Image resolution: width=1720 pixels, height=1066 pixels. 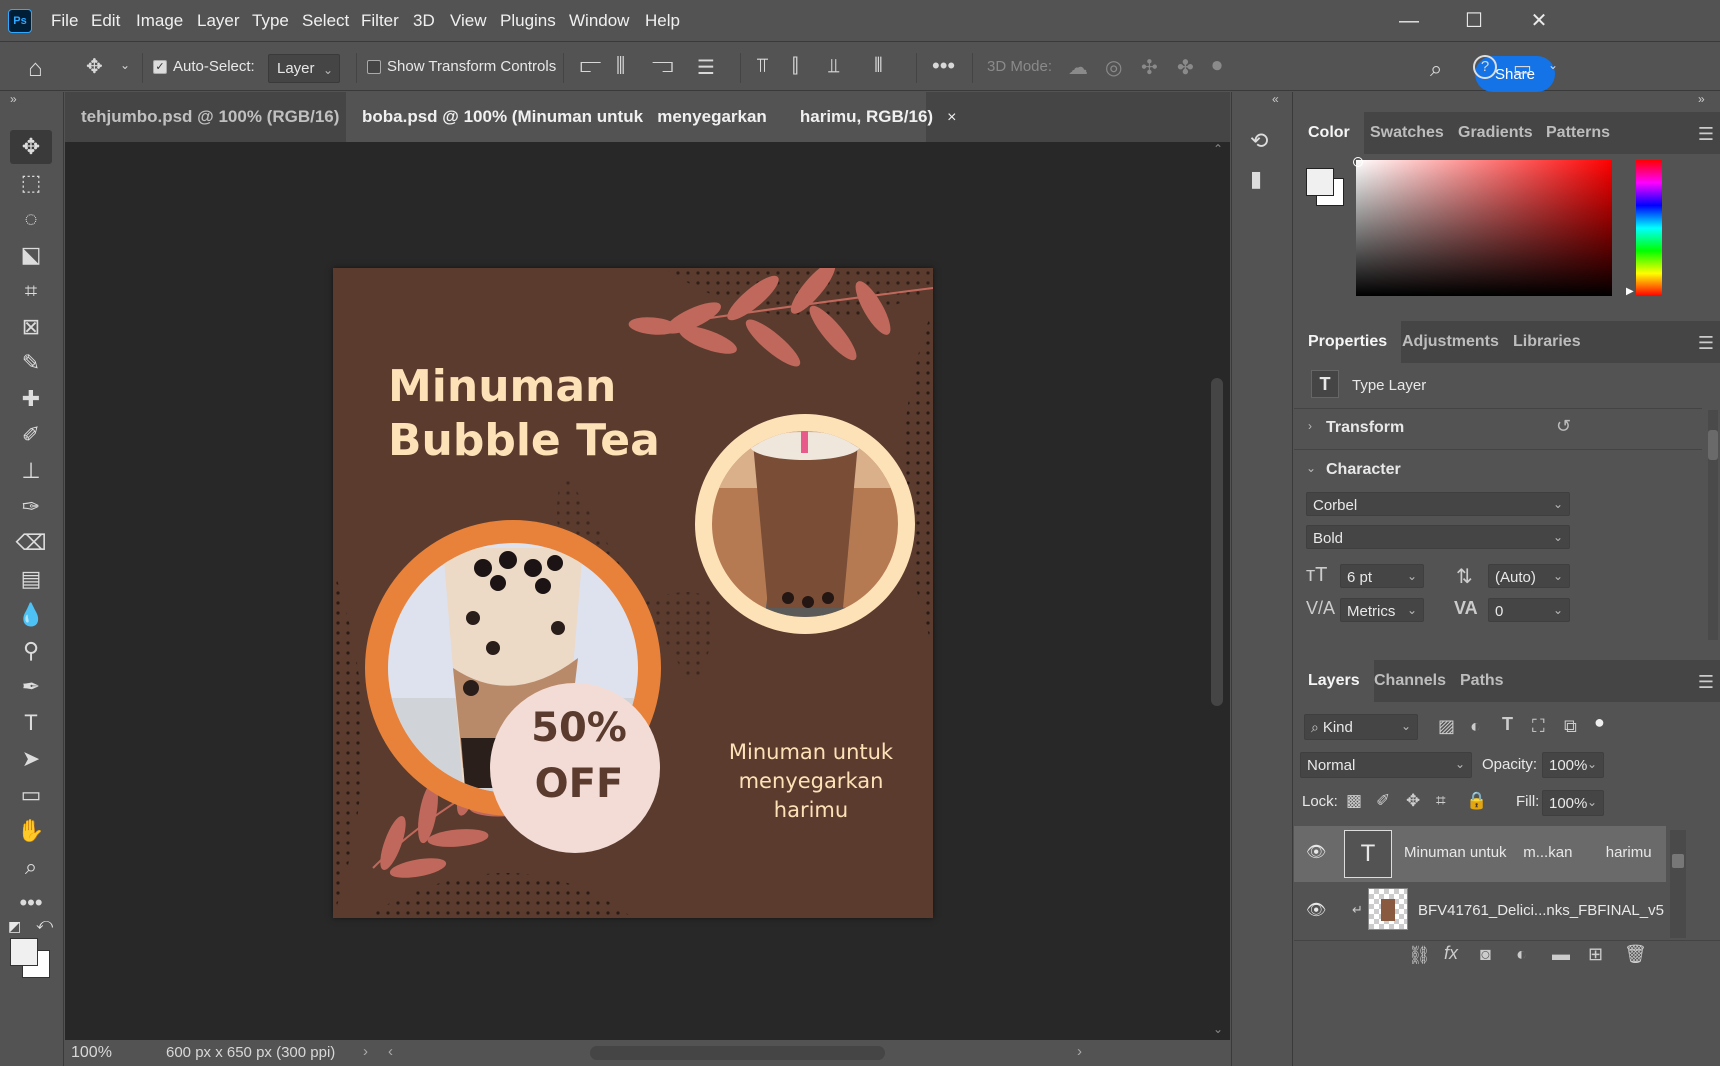 What do you see at coordinates (24, 952) in the screenshot?
I see `foreground-color-swatch` at bounding box center [24, 952].